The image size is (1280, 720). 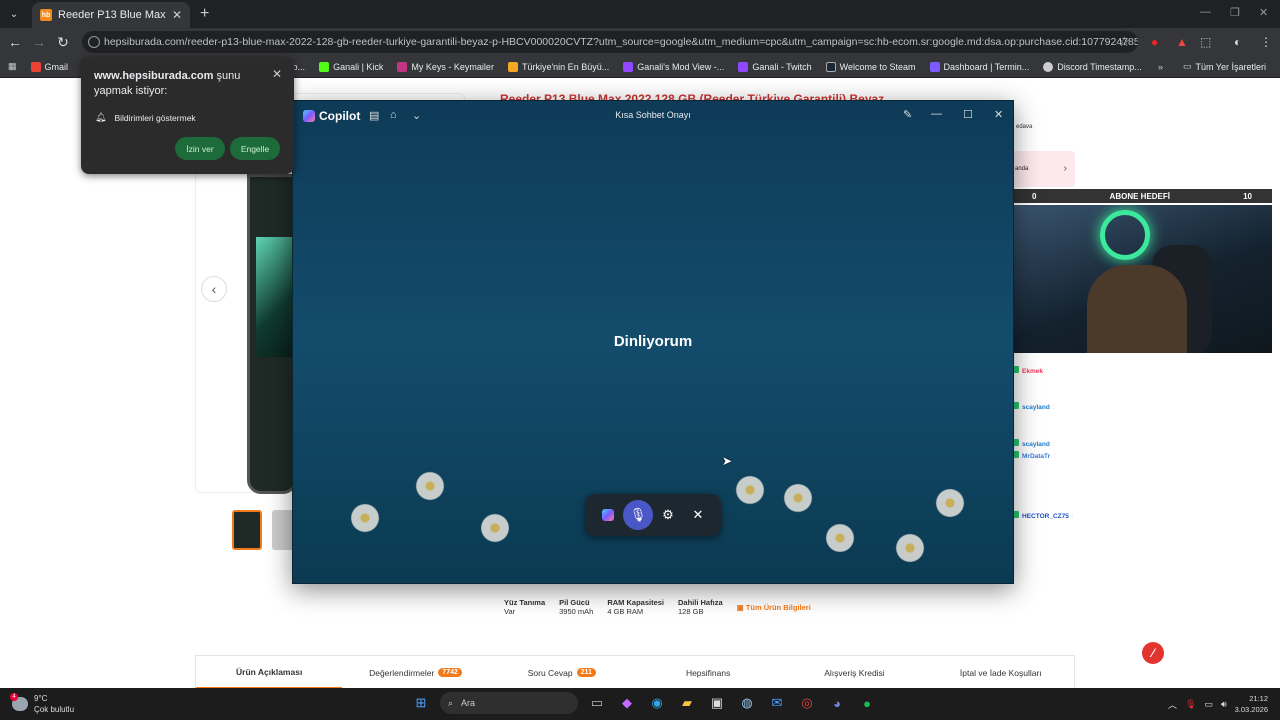 I want to click on bookmark-gmail: Gmail, so click(x=49, y=66).